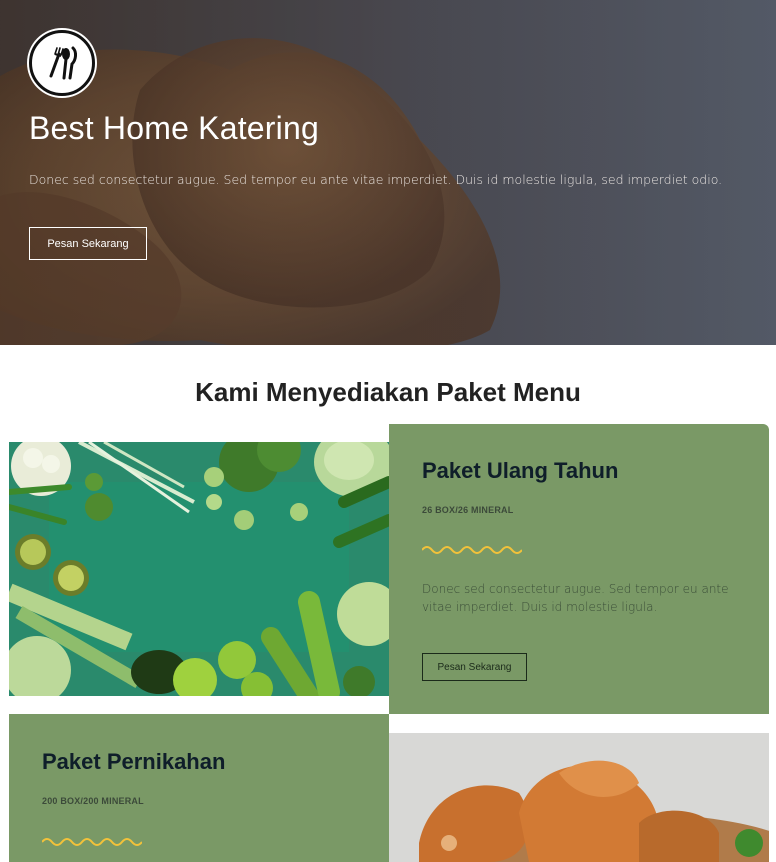 This screenshot has width=776, height=862. What do you see at coordinates (468, 510) in the screenshot?
I see `package-meta: 26 BOX/26 MINERAL` at bounding box center [468, 510].